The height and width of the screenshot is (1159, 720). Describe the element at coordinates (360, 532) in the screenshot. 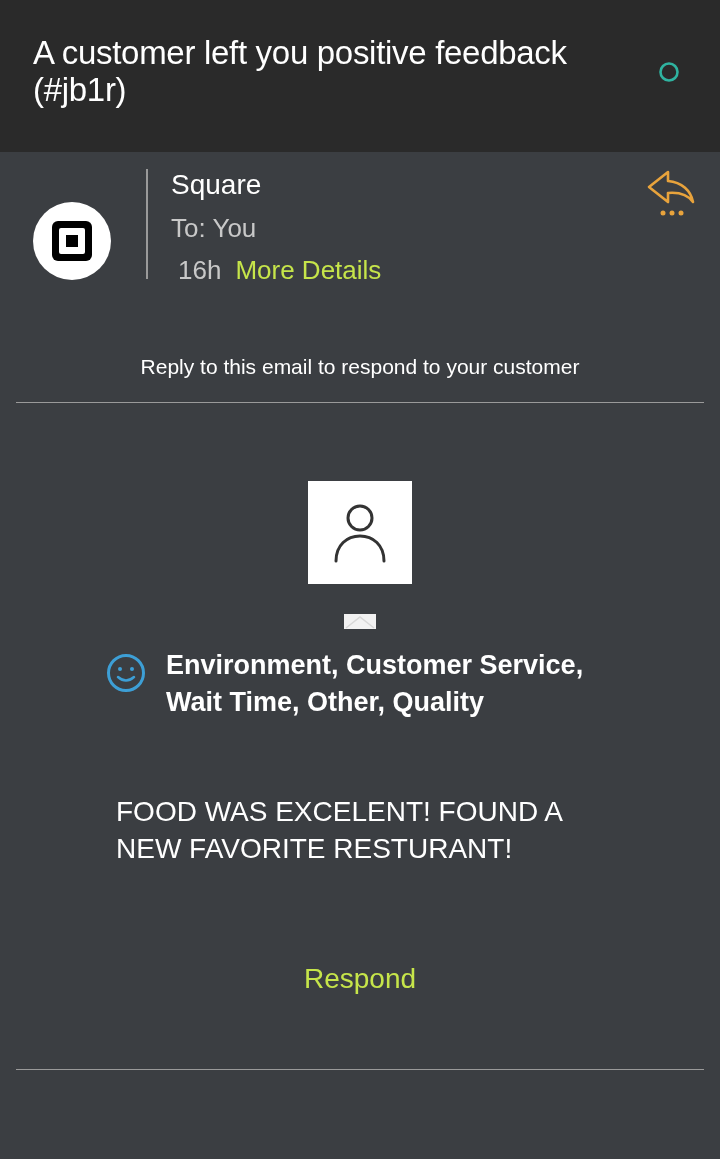

I see `person-icon` at that location.